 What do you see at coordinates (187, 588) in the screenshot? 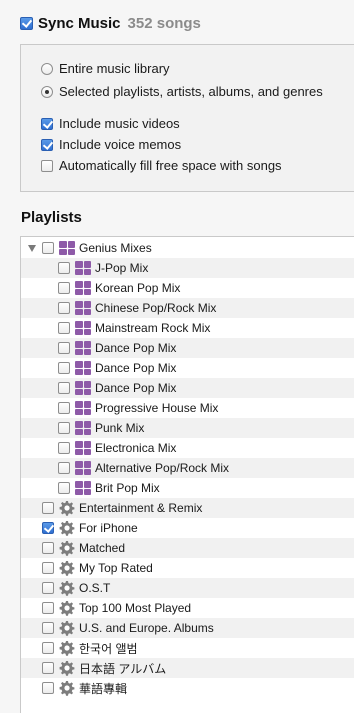
I see `playlist-row: O.S.T` at bounding box center [187, 588].